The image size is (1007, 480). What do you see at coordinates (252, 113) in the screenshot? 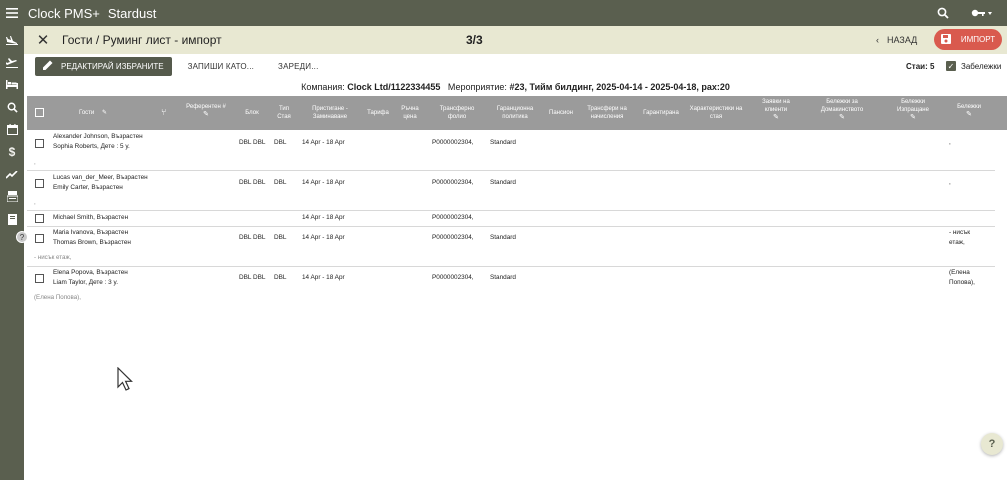
I see `col-block: Блок` at bounding box center [252, 113].